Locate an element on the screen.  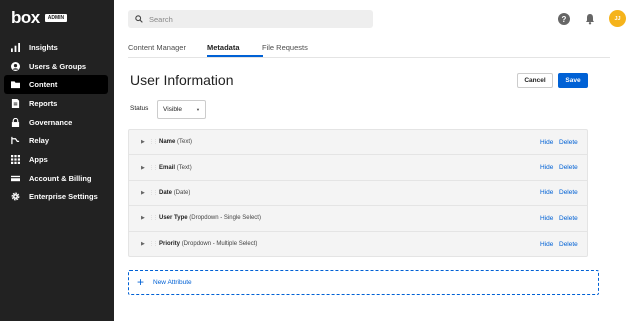
folder-icon is located at coordinates (15, 84).